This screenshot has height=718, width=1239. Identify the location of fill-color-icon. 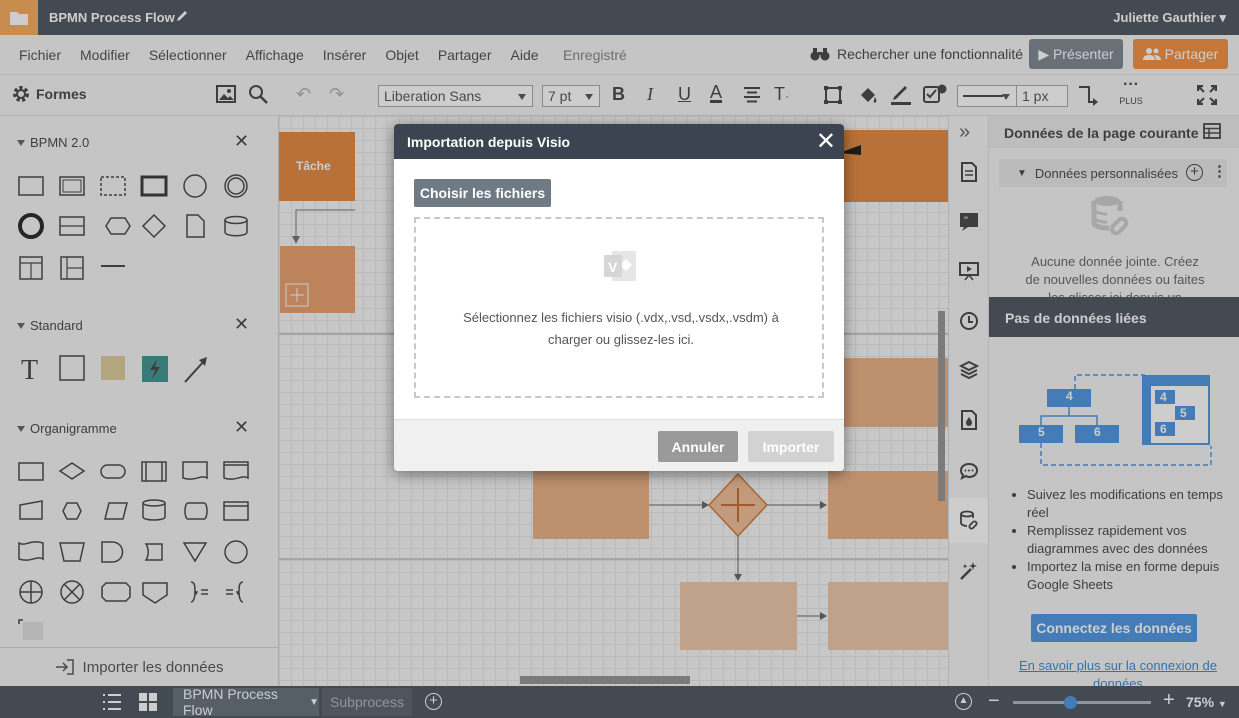
(868, 96).